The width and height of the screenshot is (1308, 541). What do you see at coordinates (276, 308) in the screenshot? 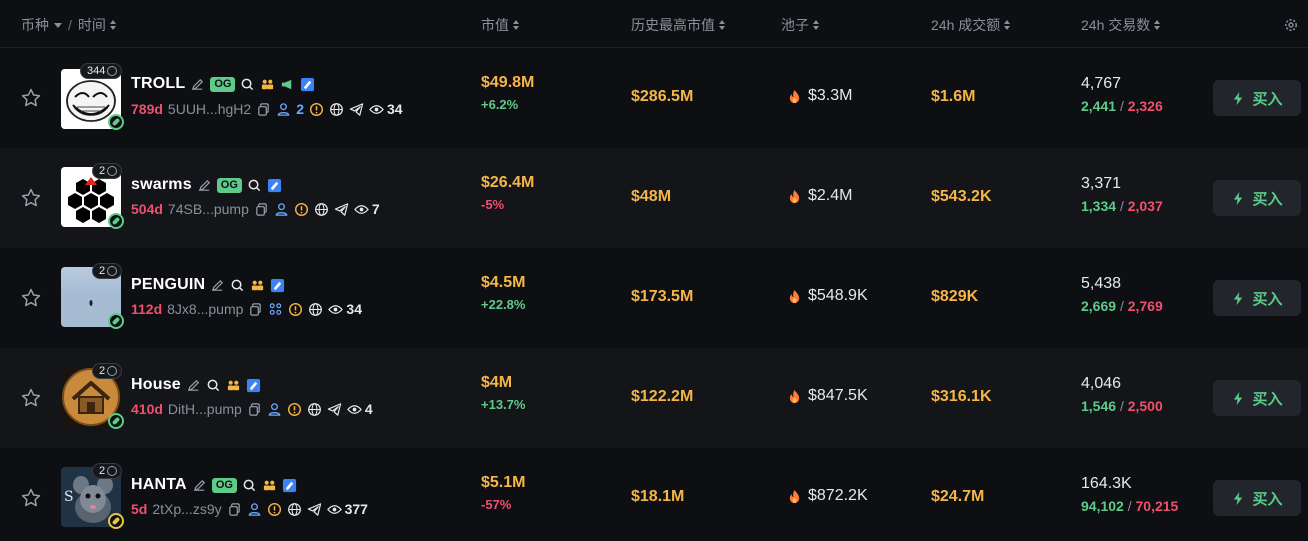
I see `users-group-icon` at bounding box center [276, 308].